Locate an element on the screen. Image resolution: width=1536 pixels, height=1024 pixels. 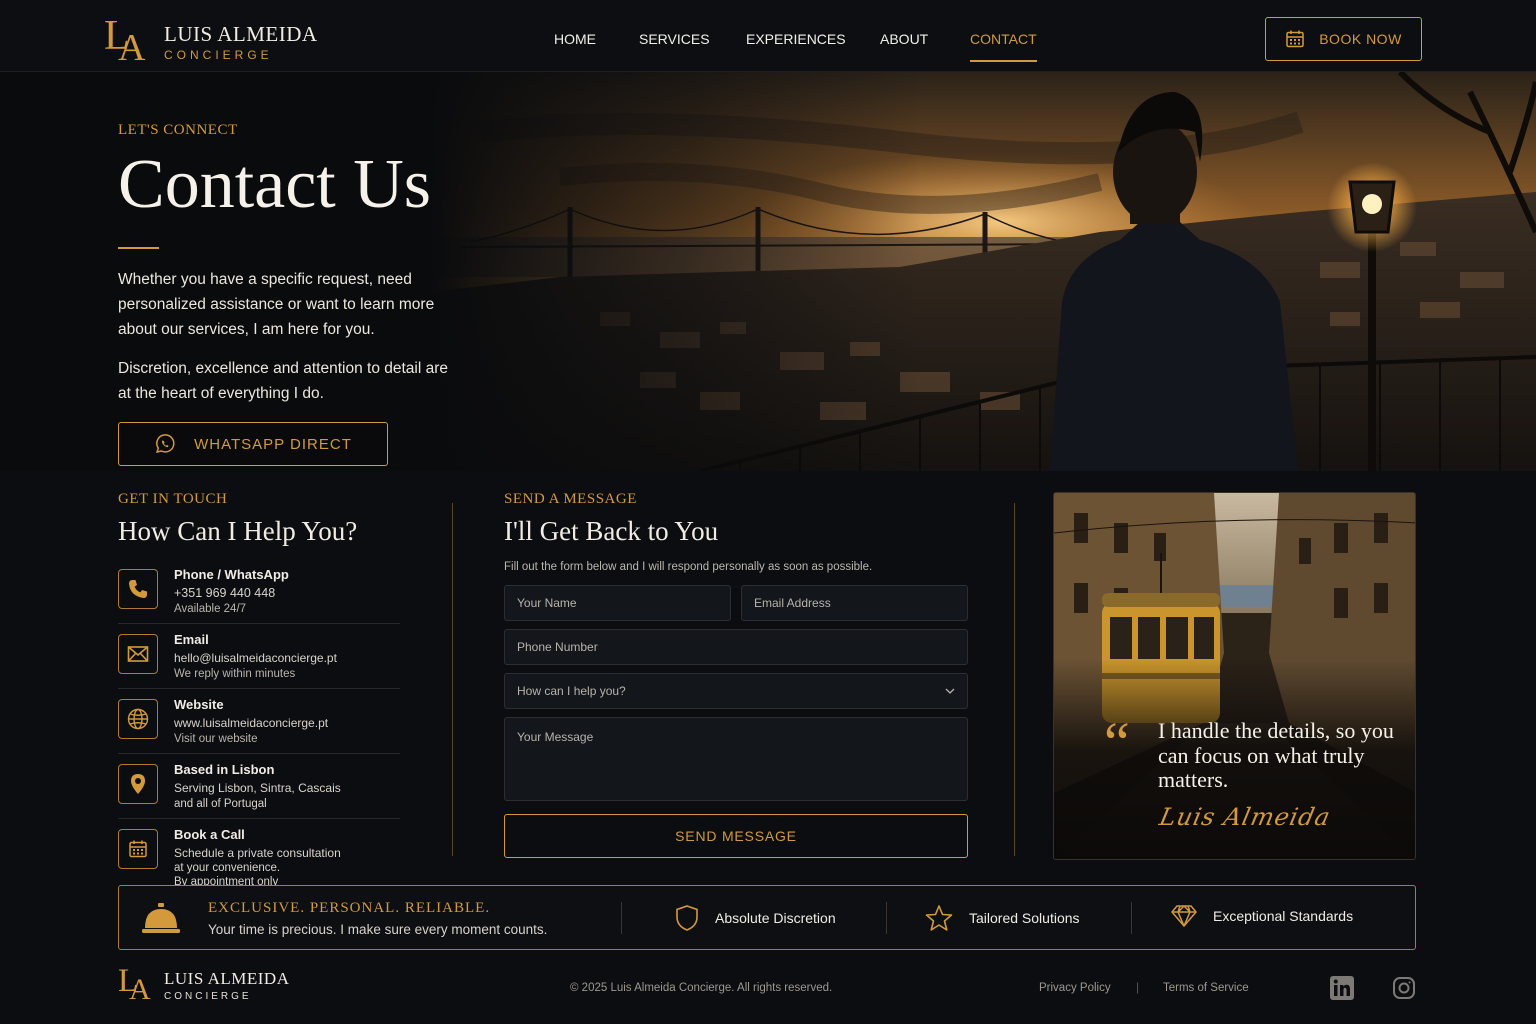
phone-input: Phone Number is located at coordinates (736, 647).